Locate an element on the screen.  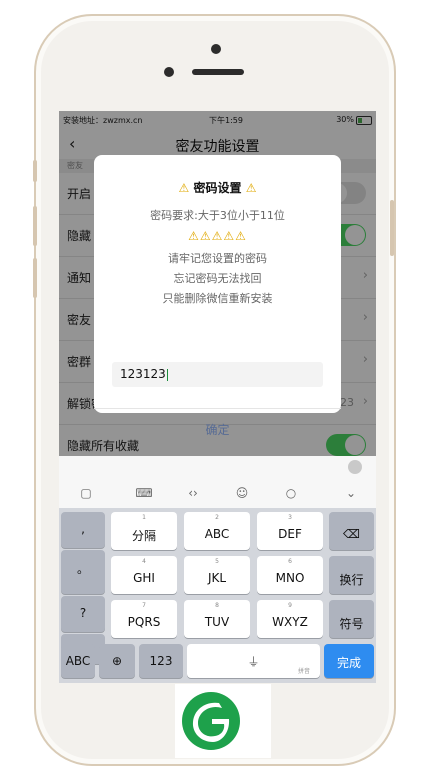
dialog-title-text: 密码设置 is located at coordinates (217, 188).